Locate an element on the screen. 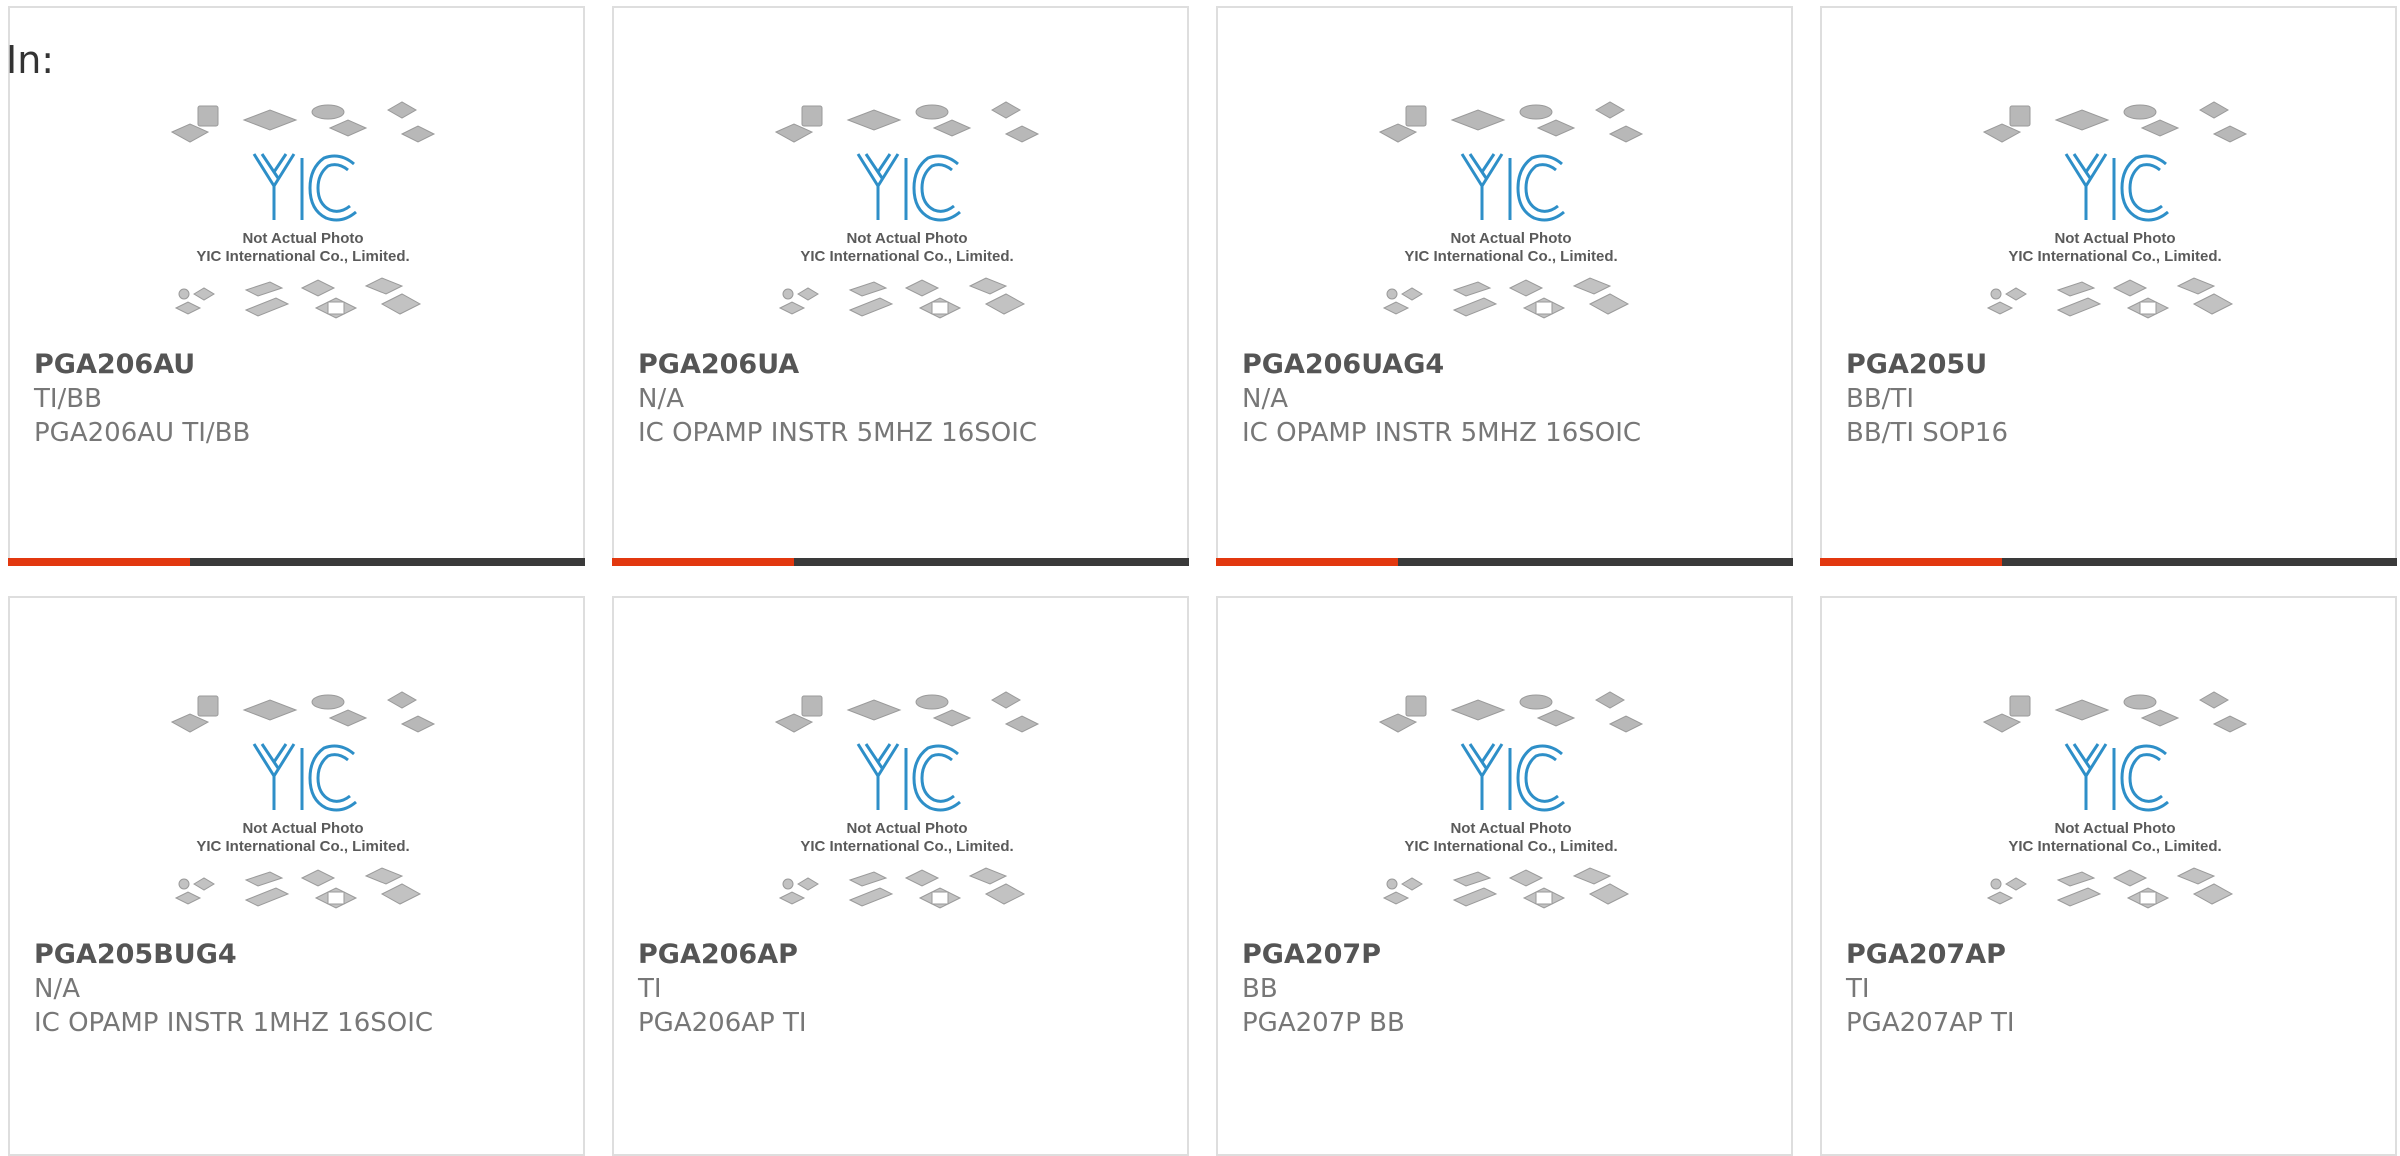 The height and width of the screenshot is (1156, 2400). part-number-link: PGA206AU is located at coordinates (303, 365).